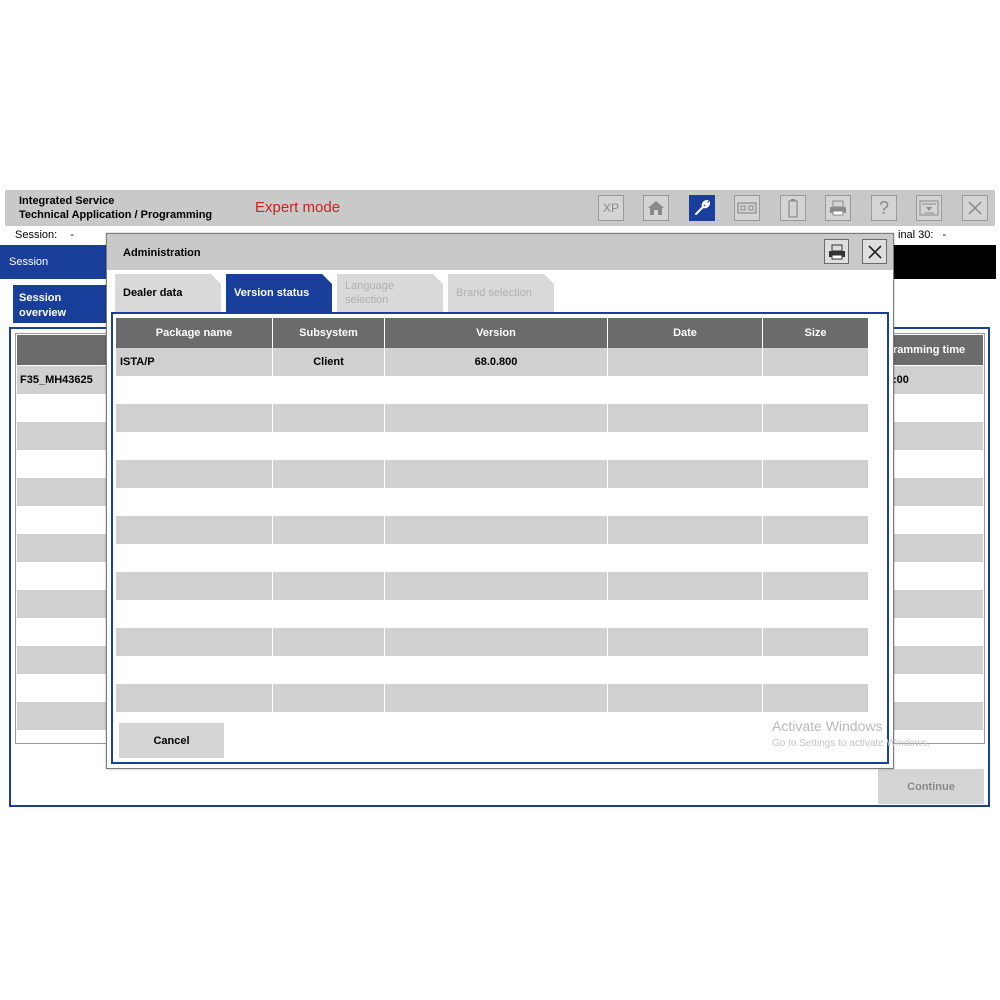 This screenshot has width=1000, height=1000. Describe the element at coordinates (67, 201) in the screenshot. I see `app-title-line1: Integrated Service` at that location.